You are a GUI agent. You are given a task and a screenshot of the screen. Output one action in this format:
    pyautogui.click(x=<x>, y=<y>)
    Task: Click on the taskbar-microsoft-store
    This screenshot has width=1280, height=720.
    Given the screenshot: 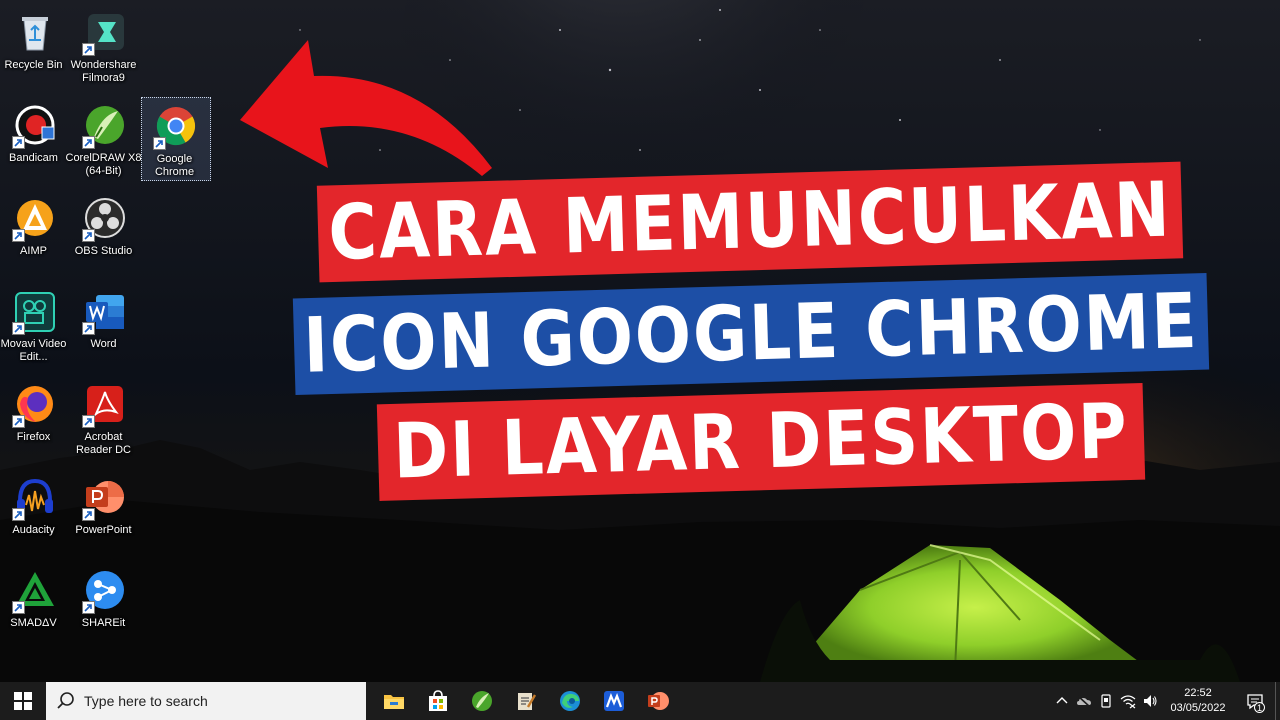 What is the action you would take?
    pyautogui.click(x=438, y=701)
    